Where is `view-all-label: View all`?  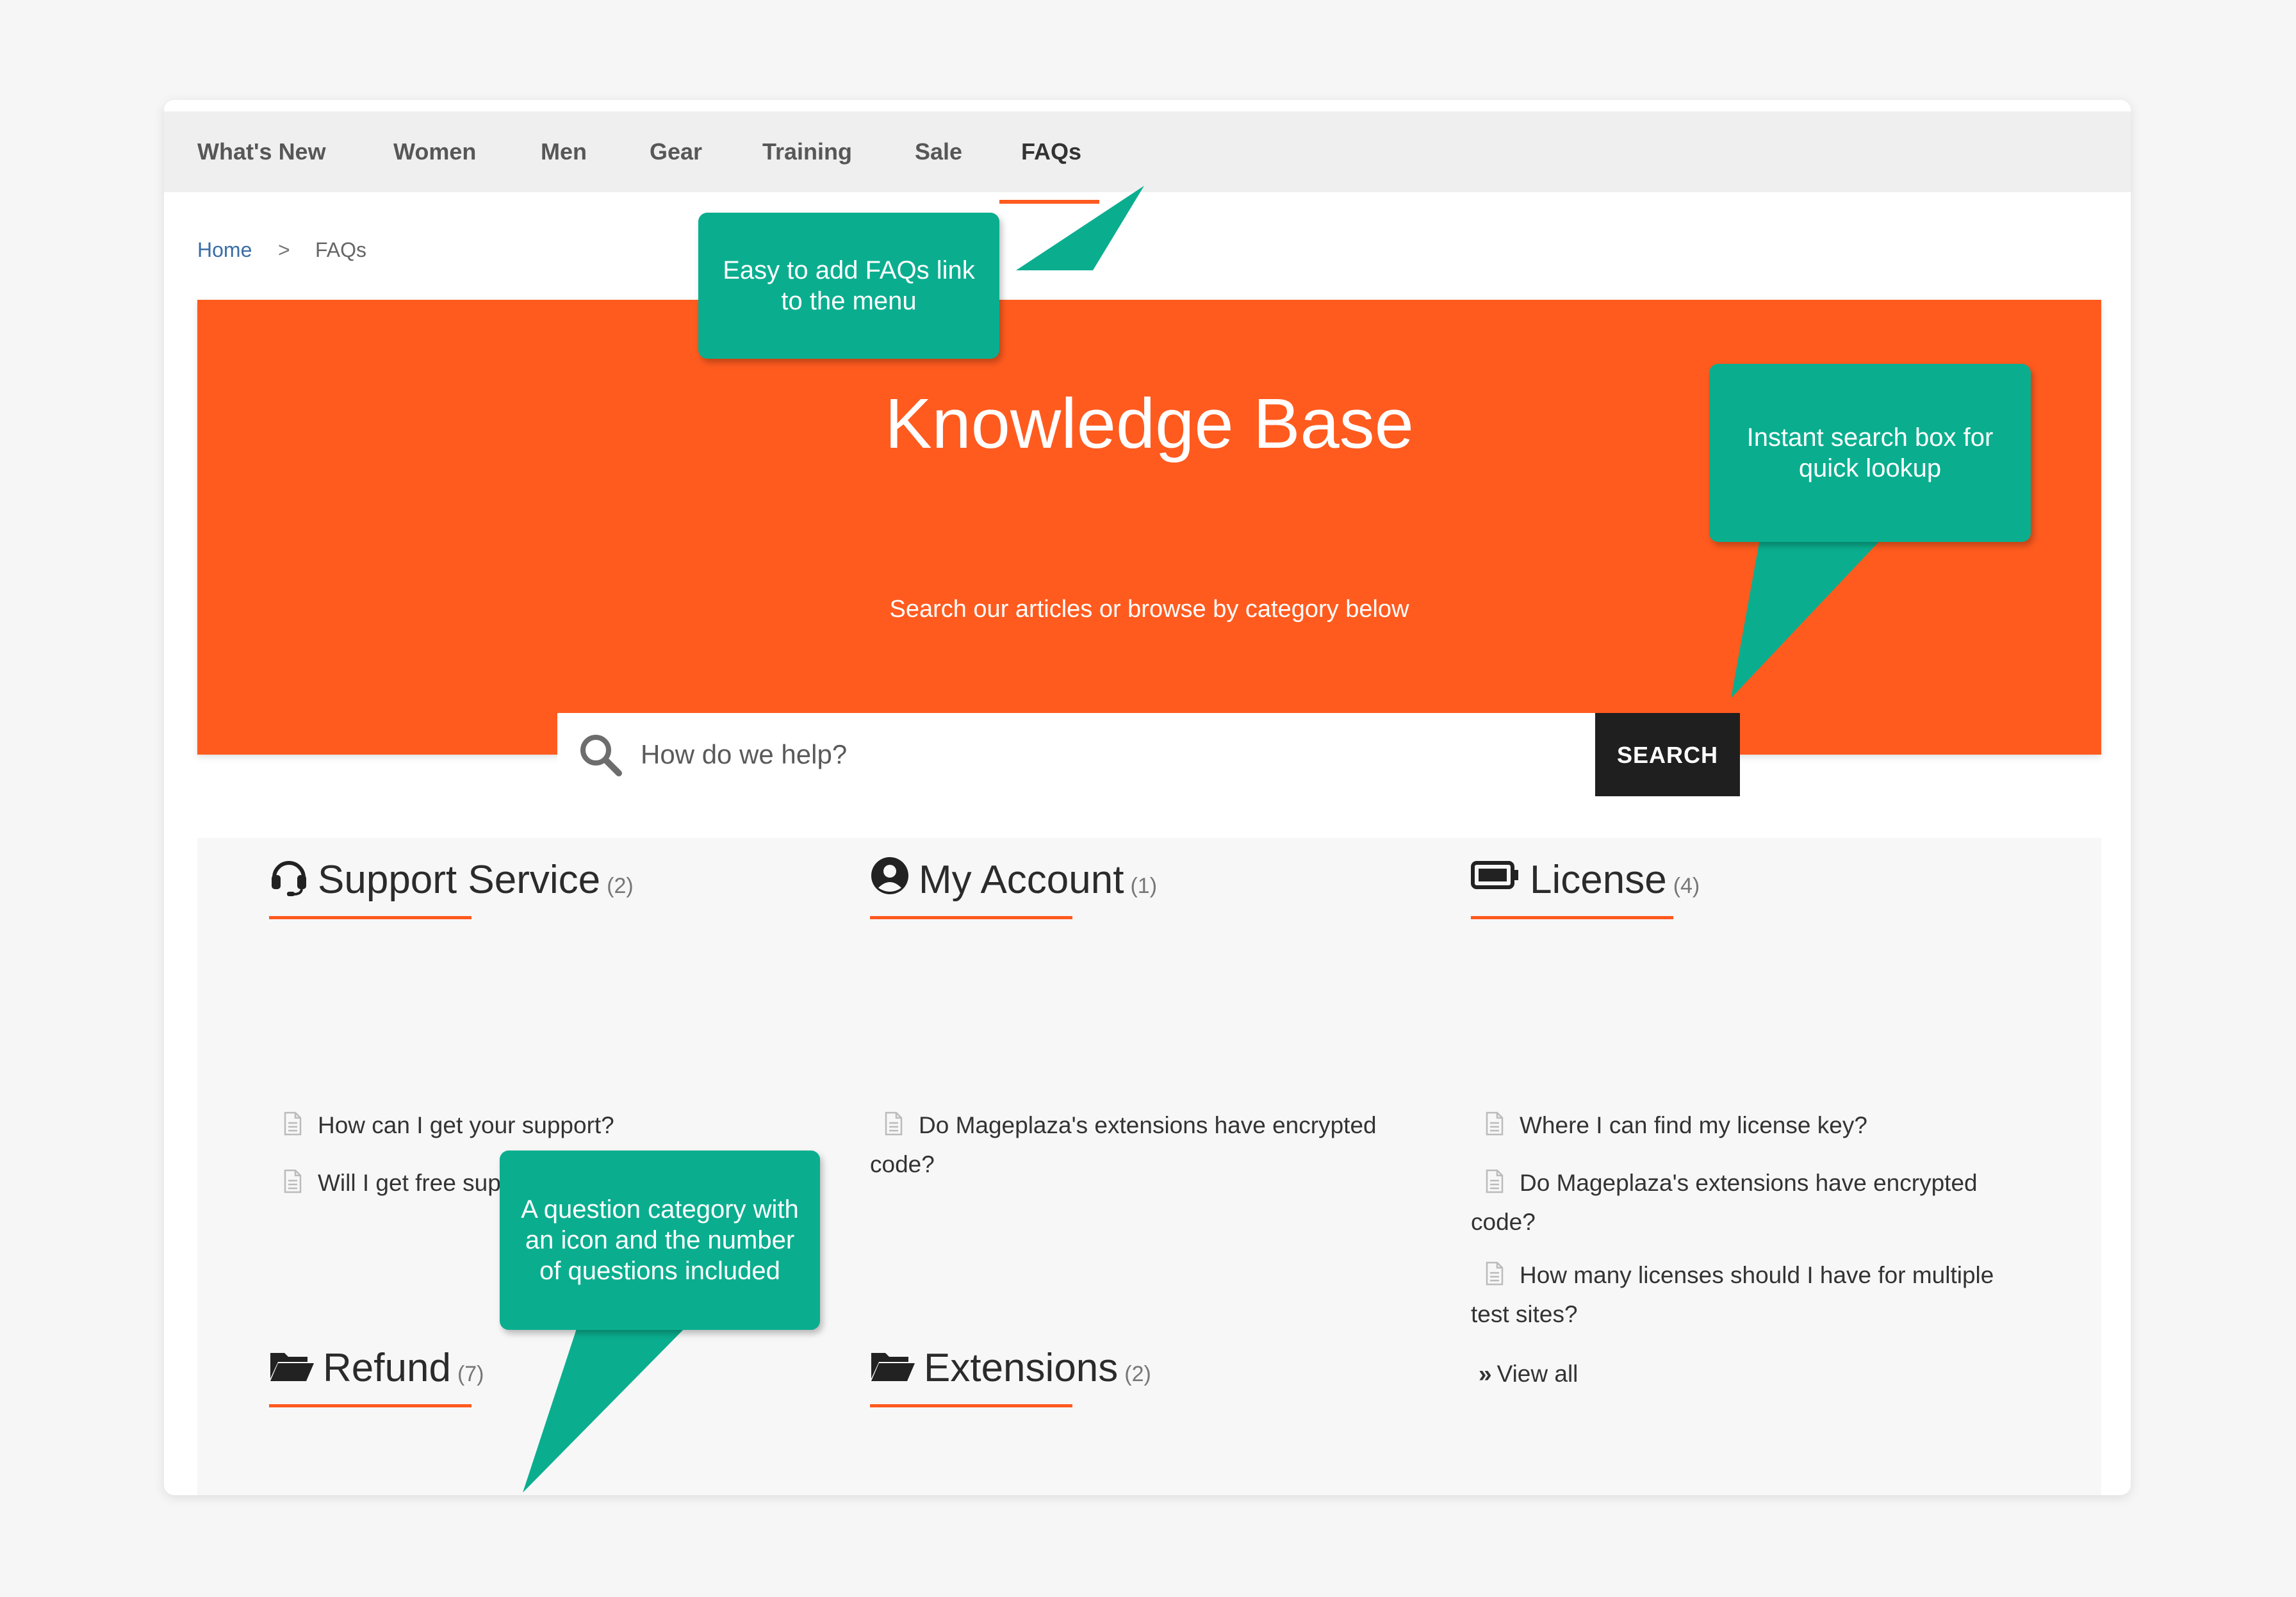
view-all-label: View all is located at coordinates (1537, 1374).